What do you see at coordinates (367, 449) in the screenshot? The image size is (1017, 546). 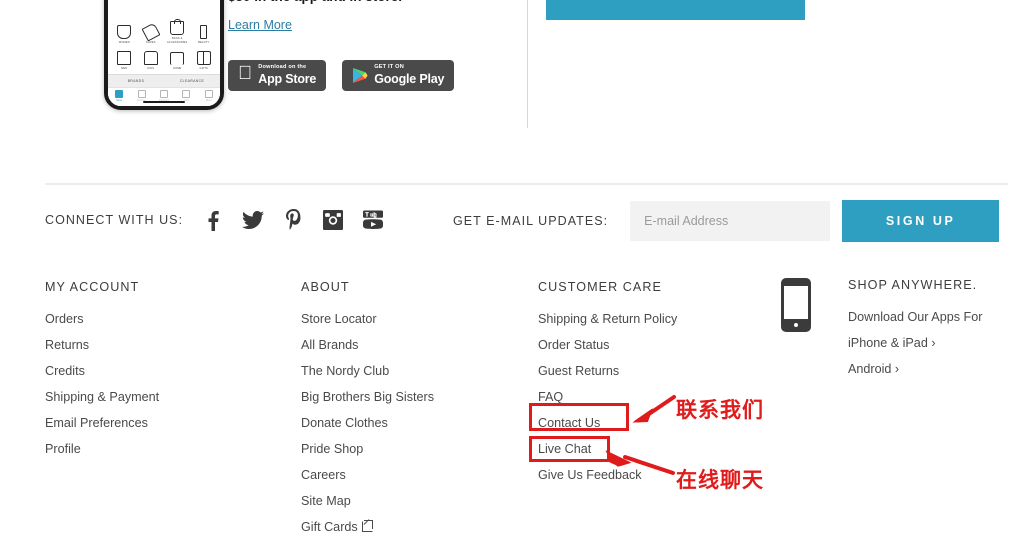 I see `footer-link-pride-shop: Pride Shop` at bounding box center [367, 449].